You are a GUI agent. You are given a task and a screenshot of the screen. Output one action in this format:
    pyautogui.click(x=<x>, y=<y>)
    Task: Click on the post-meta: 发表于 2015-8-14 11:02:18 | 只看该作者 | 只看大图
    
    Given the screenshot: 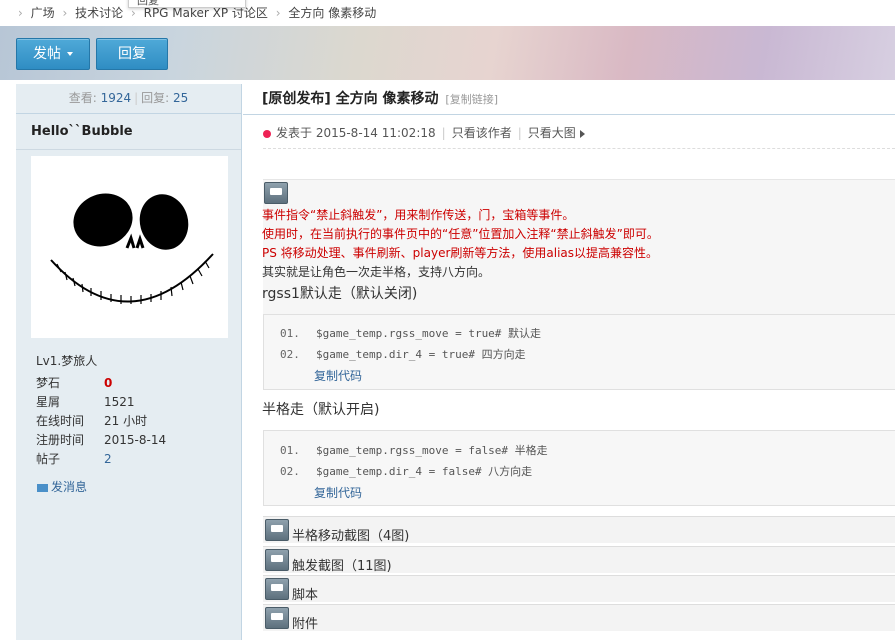 What is the action you would take?
    pyautogui.click(x=424, y=133)
    